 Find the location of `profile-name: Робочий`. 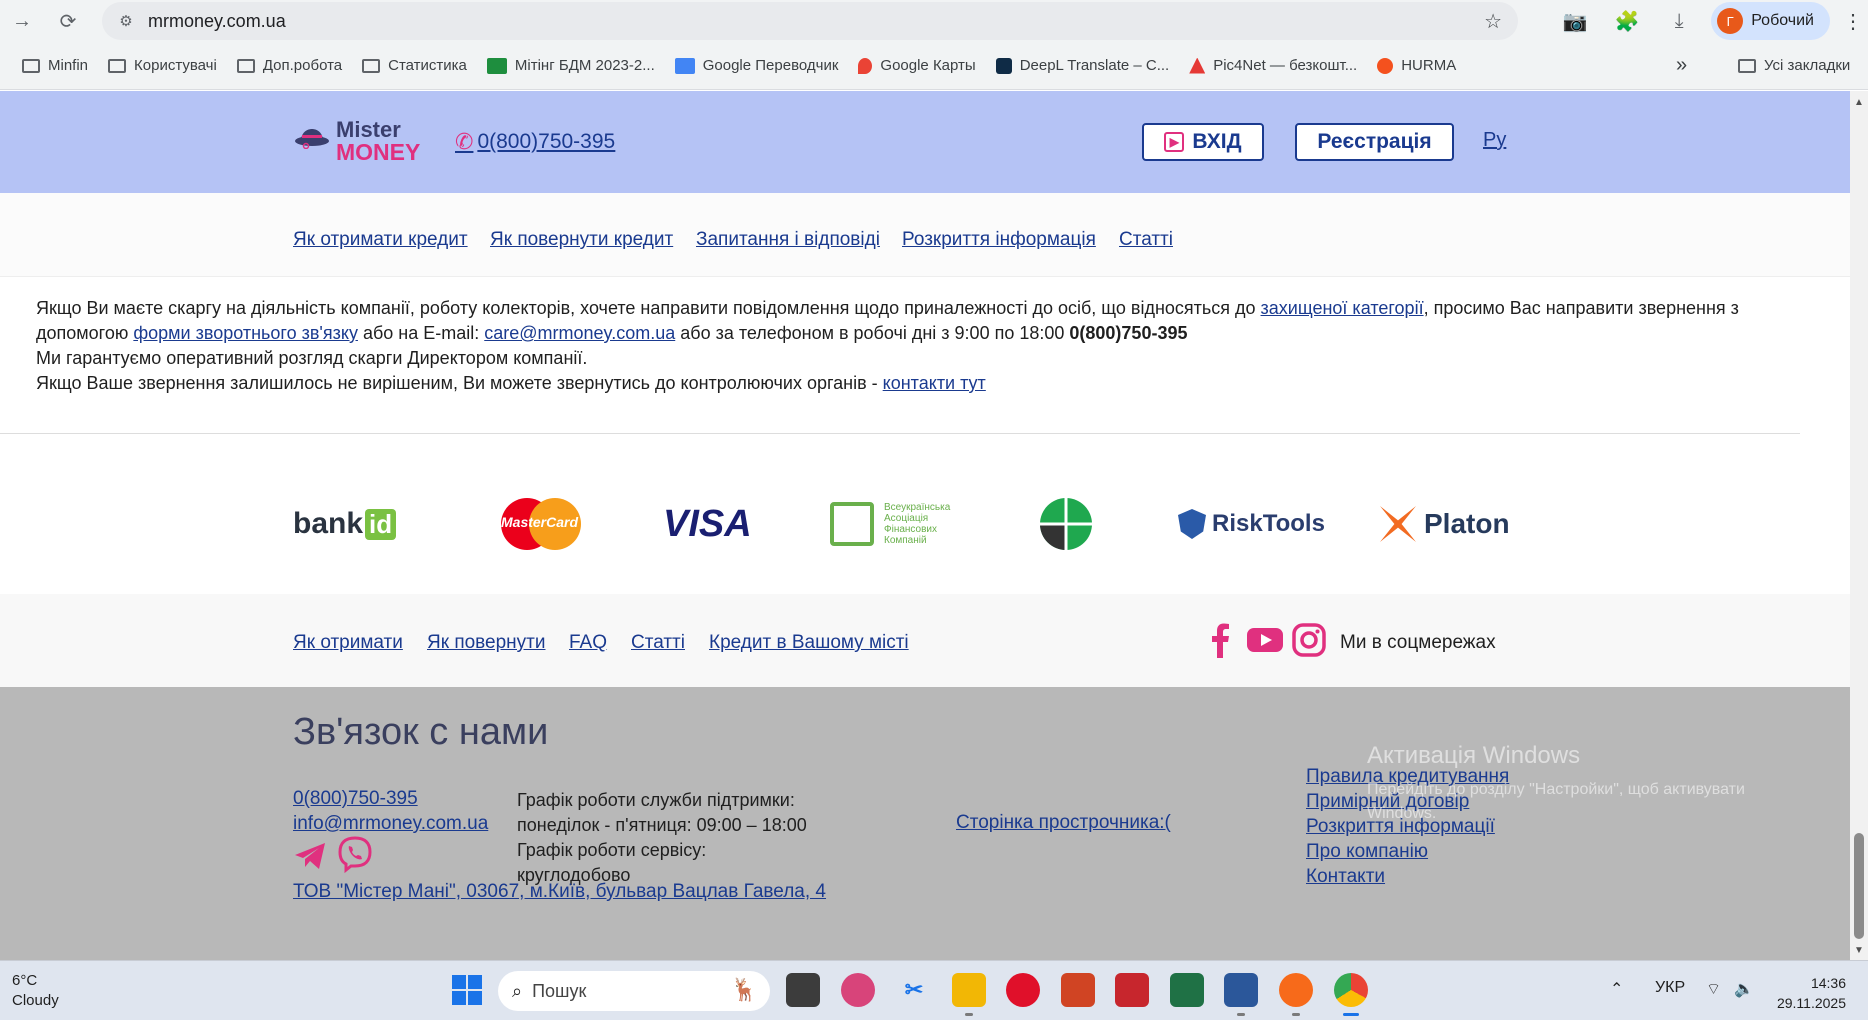

profile-name: Робочий is located at coordinates (1782, 20).